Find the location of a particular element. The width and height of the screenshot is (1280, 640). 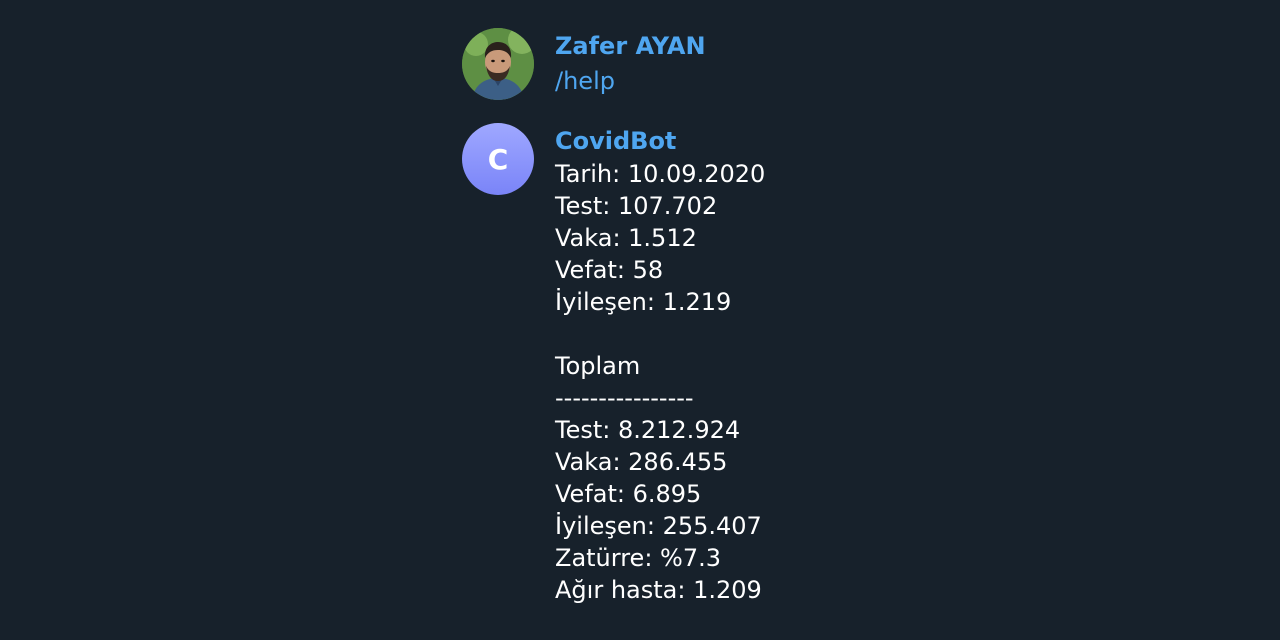

command-link-help: /help is located at coordinates (888, 81).